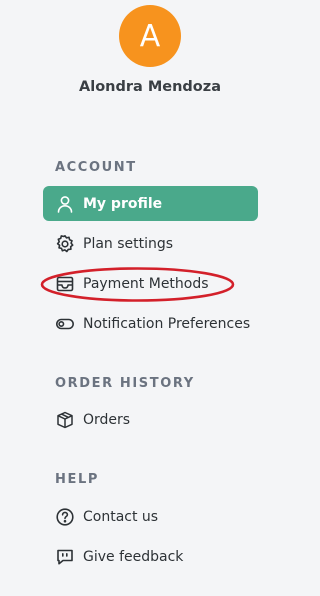  What do you see at coordinates (150, 87) in the screenshot?
I see `user-name: Alondra Mendoza` at bounding box center [150, 87].